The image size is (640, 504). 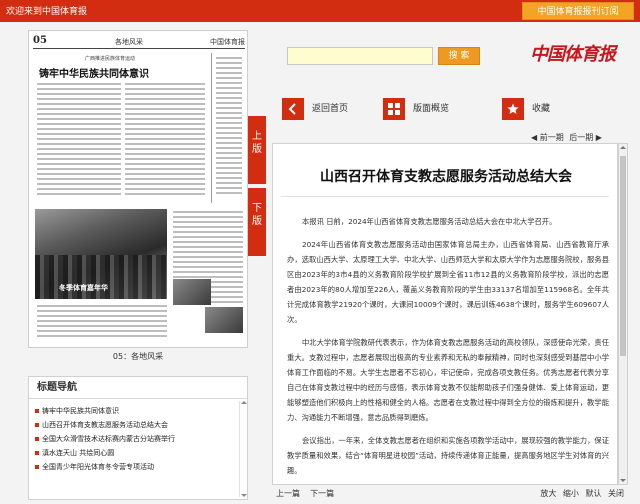 What do you see at coordinates (293, 109) in the screenshot?
I see `arrow-left-icon` at bounding box center [293, 109].